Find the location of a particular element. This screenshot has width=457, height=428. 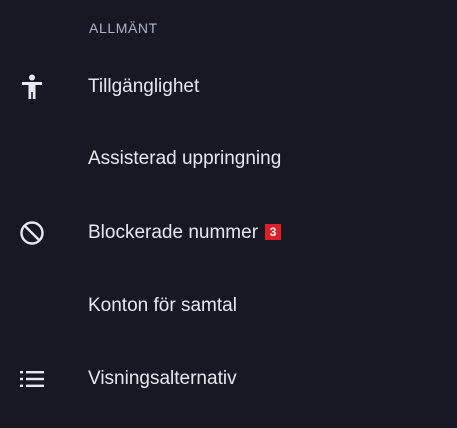

settings-item-label: Konton för samtal is located at coordinates (162, 305).